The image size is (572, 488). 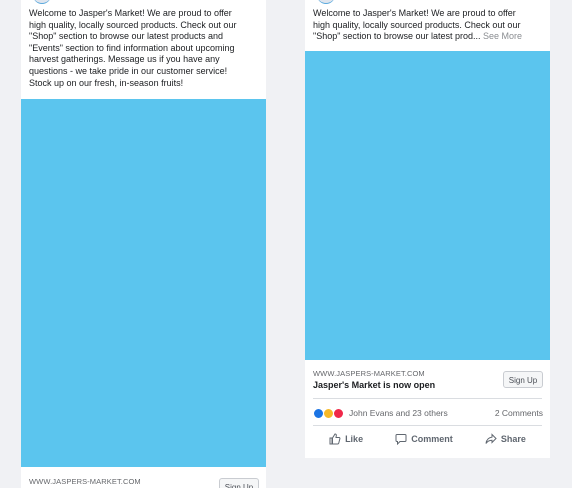 What do you see at coordinates (335, 439) in the screenshot?
I see `thumbs-up-icon` at bounding box center [335, 439].